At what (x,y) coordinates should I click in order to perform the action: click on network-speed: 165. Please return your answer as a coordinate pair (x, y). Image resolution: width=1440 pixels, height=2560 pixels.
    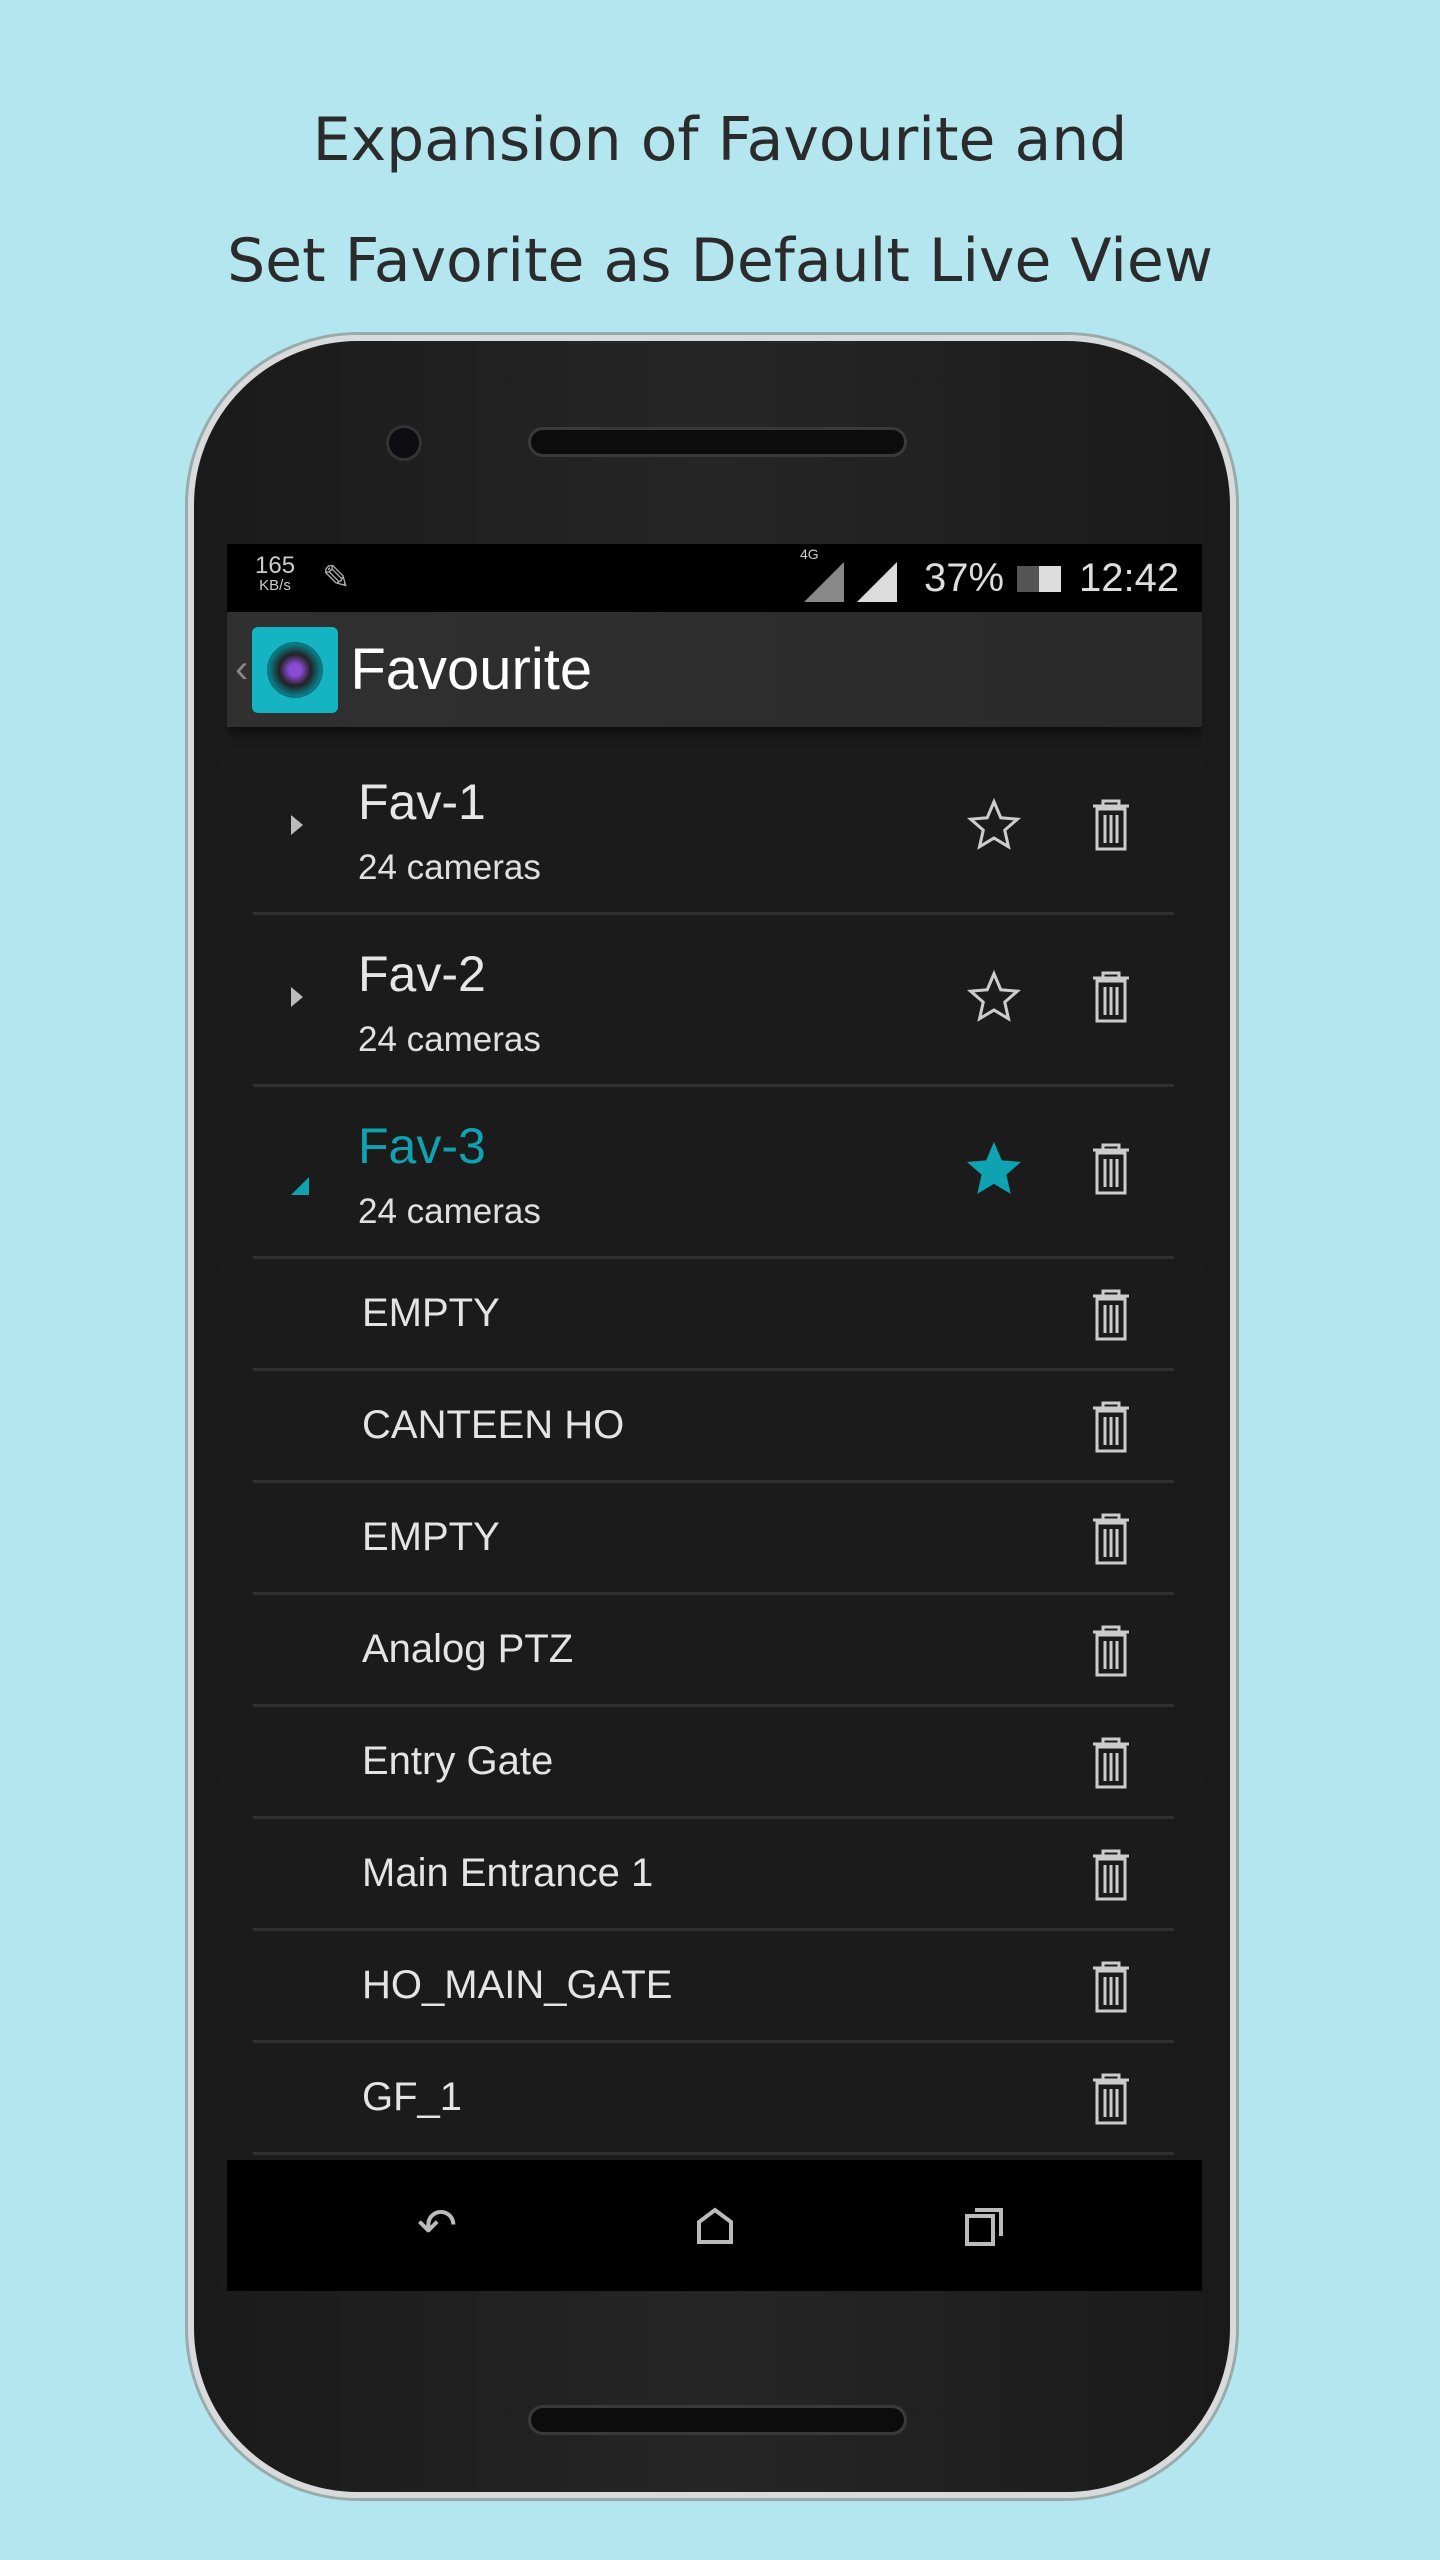
    Looking at the image, I should click on (275, 565).